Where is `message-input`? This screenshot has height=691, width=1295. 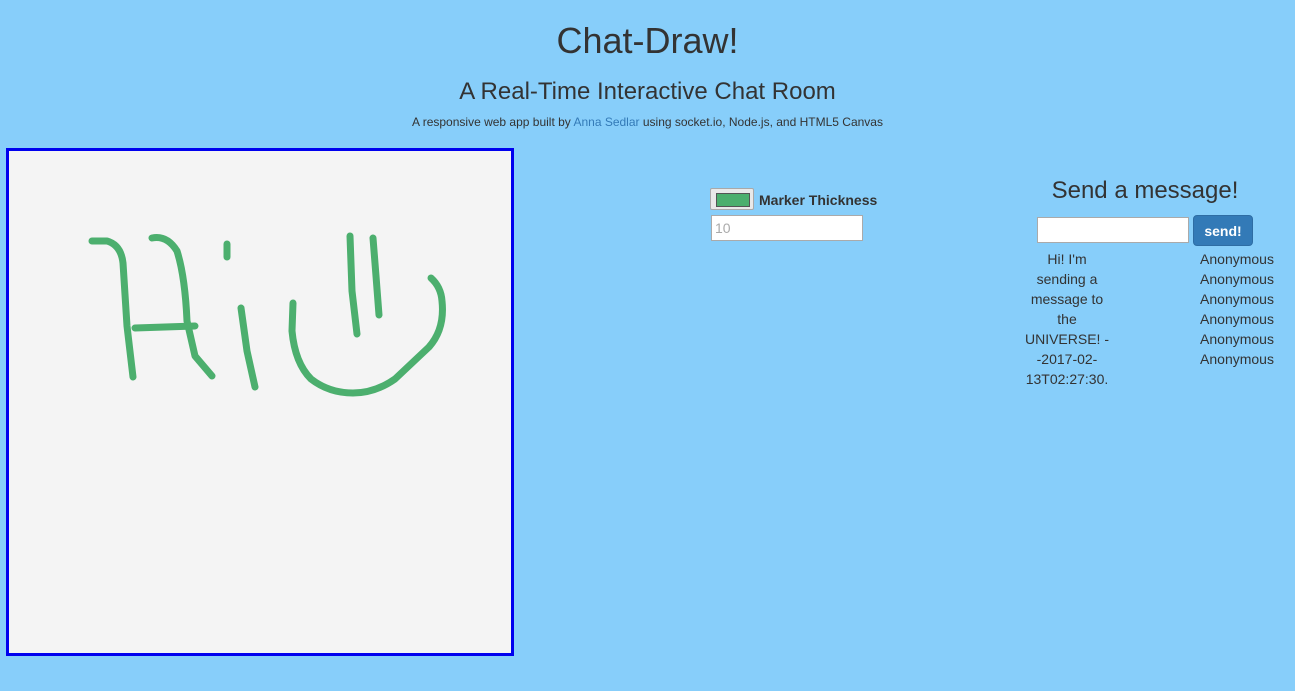 message-input is located at coordinates (1113, 230).